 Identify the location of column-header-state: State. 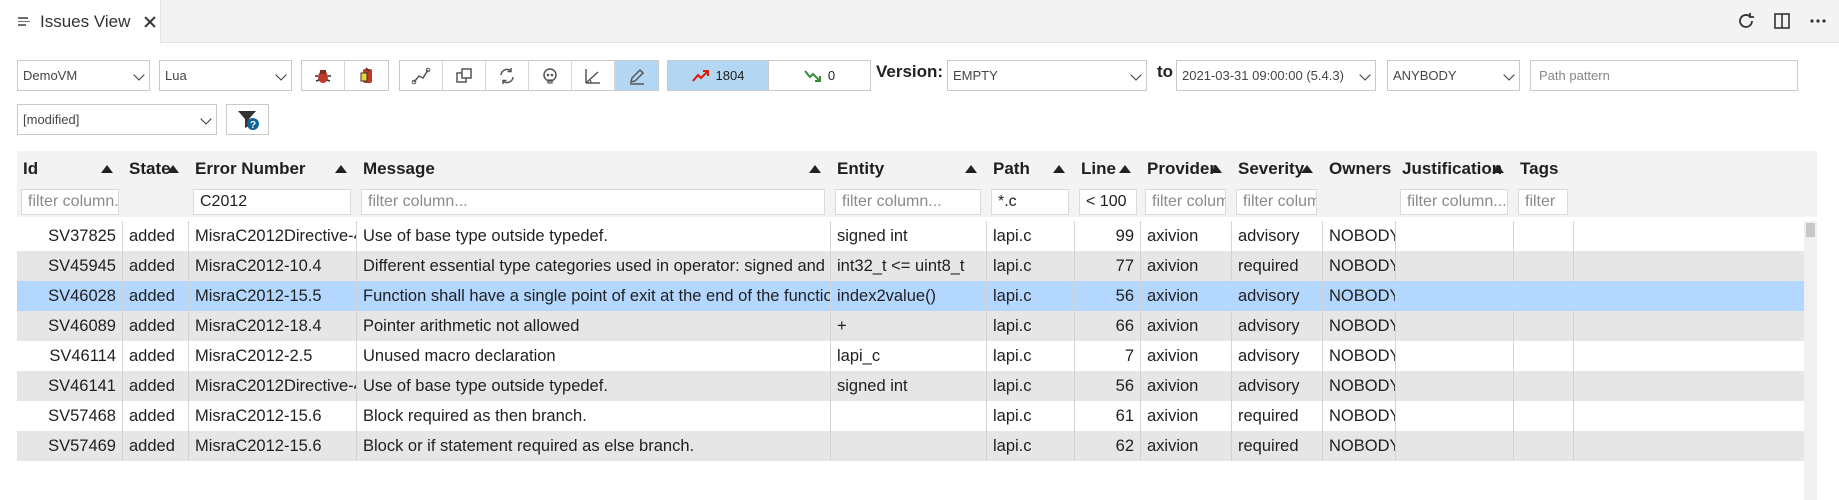
(156, 169).